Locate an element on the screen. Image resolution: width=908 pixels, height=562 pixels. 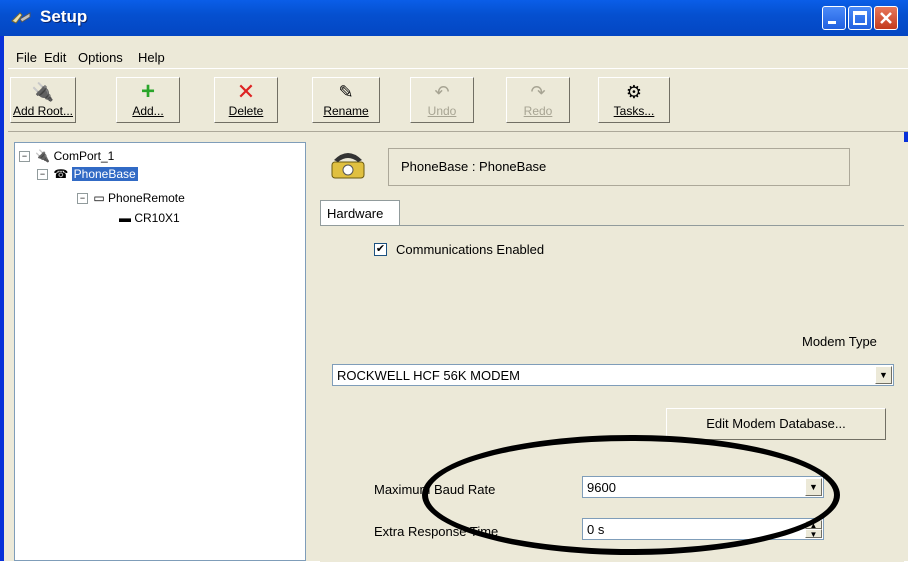
delete-button: ✕ Delete is located at coordinates (246, 100).